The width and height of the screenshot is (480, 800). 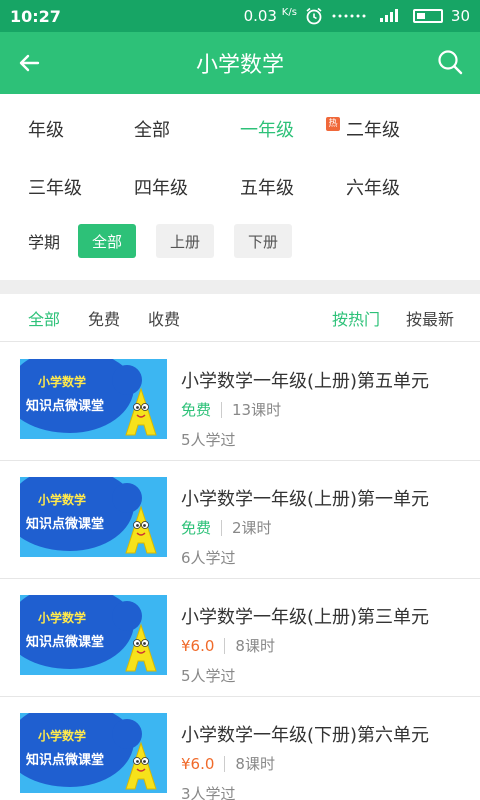 What do you see at coordinates (239, 65) in the screenshot?
I see `page-title: 小学数学` at bounding box center [239, 65].